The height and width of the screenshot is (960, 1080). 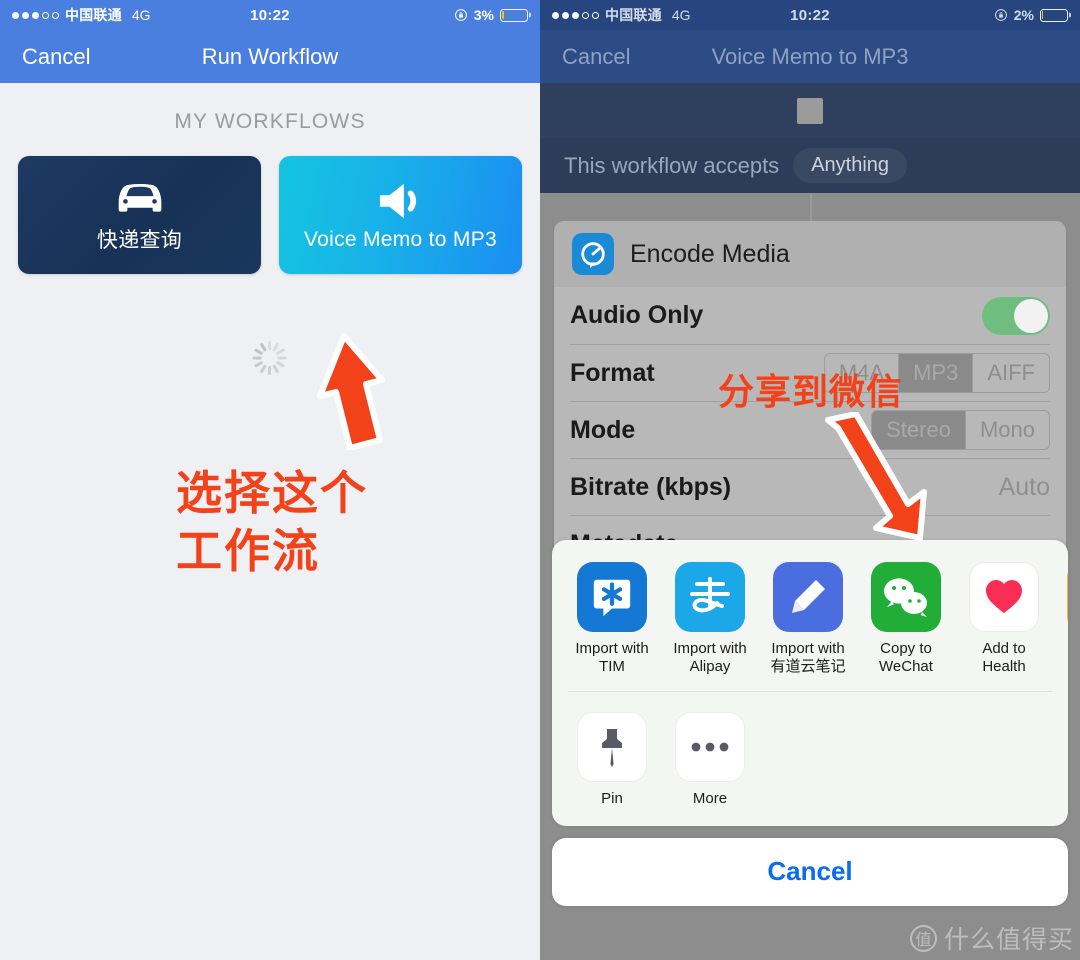 I want to click on annotation-text-right: 分享到微信, so click(x=811, y=391).